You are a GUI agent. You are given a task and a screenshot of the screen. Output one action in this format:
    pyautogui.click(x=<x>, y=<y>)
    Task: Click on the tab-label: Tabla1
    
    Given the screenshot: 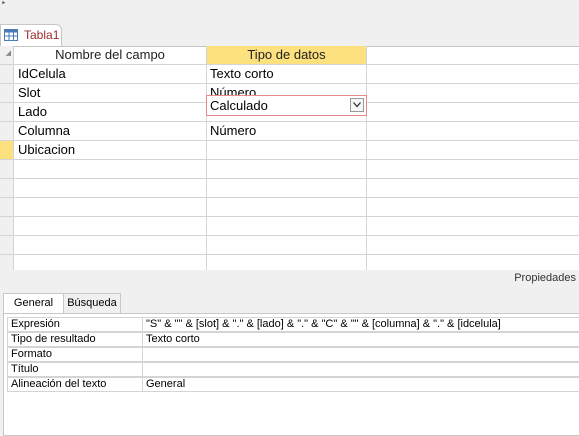 What is the action you would take?
    pyautogui.click(x=42, y=35)
    